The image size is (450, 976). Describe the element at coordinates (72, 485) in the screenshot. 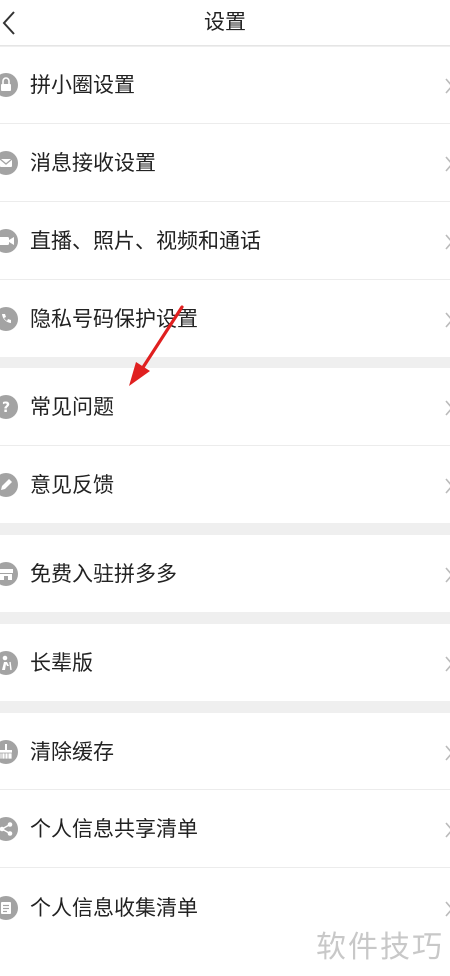

I see `menu-item-label: 意见反馈` at that location.